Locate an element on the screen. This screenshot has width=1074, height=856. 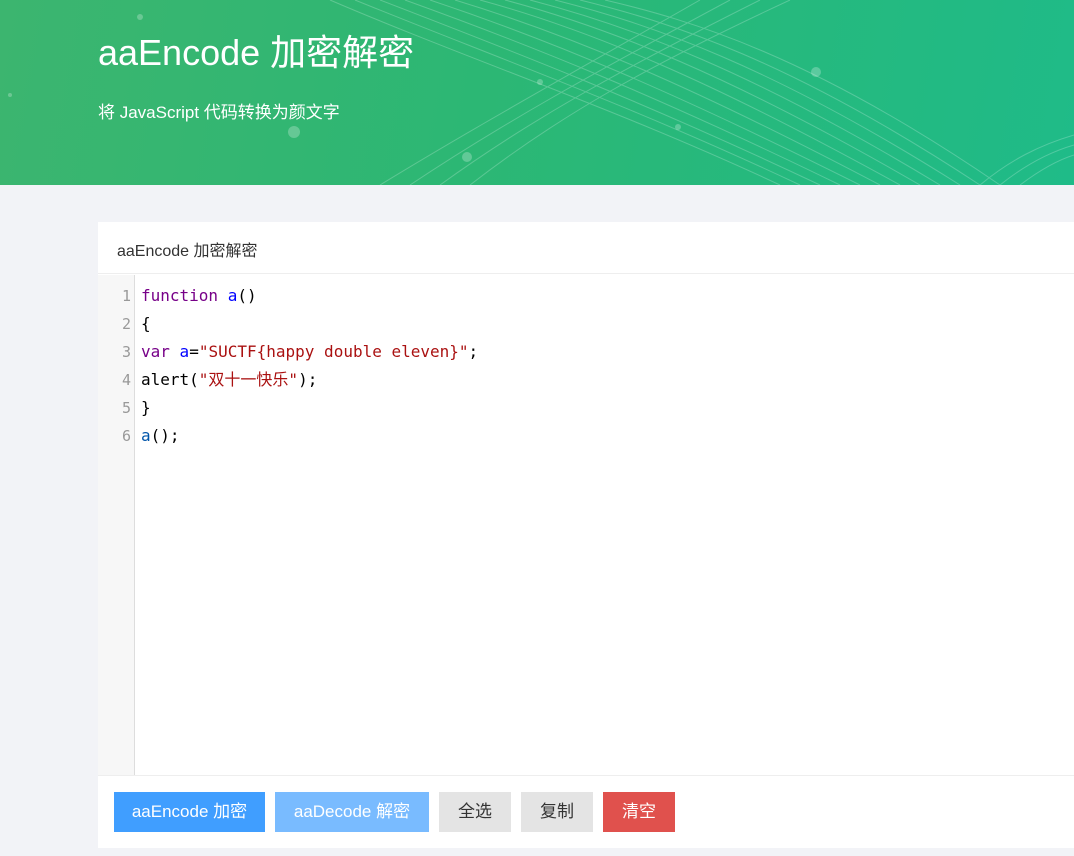
line-number: 2 is located at coordinates (126, 324).